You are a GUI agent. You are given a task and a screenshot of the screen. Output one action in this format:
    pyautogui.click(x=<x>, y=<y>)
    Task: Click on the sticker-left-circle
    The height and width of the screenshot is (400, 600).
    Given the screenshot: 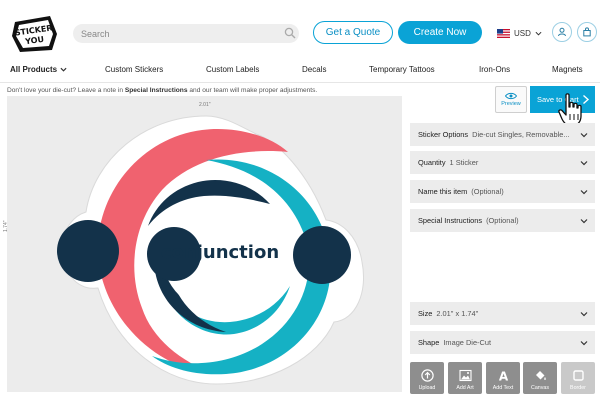 What is the action you would take?
    pyautogui.click(x=88, y=251)
    